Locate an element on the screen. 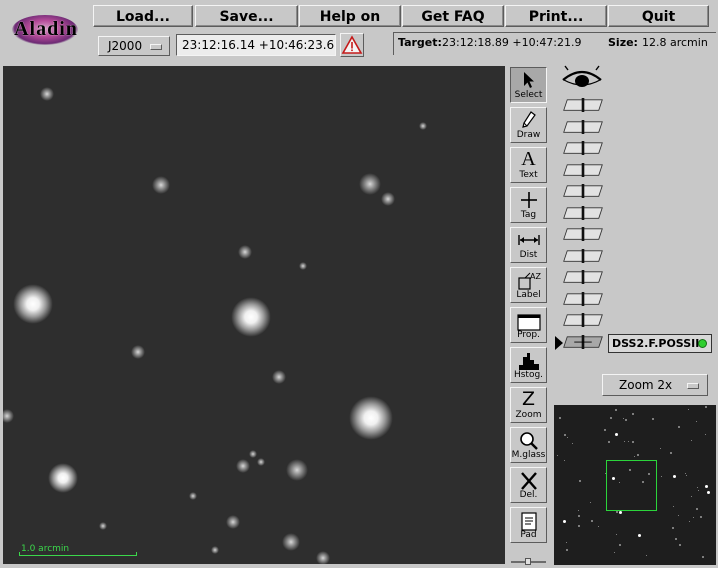  scale-bar-line is located at coordinates (78, 554).